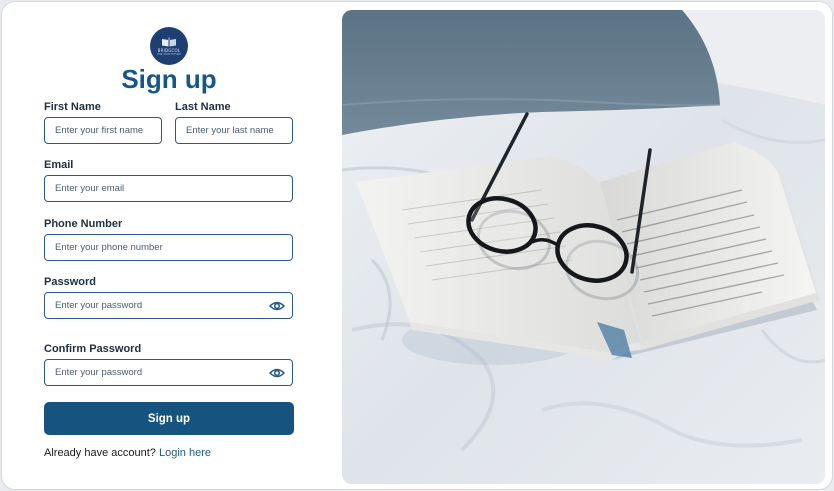 This screenshot has height=491, width=834. What do you see at coordinates (169, 54) in the screenshot?
I see `logo-tagline: FOR YOUR FUTURE` at bounding box center [169, 54].